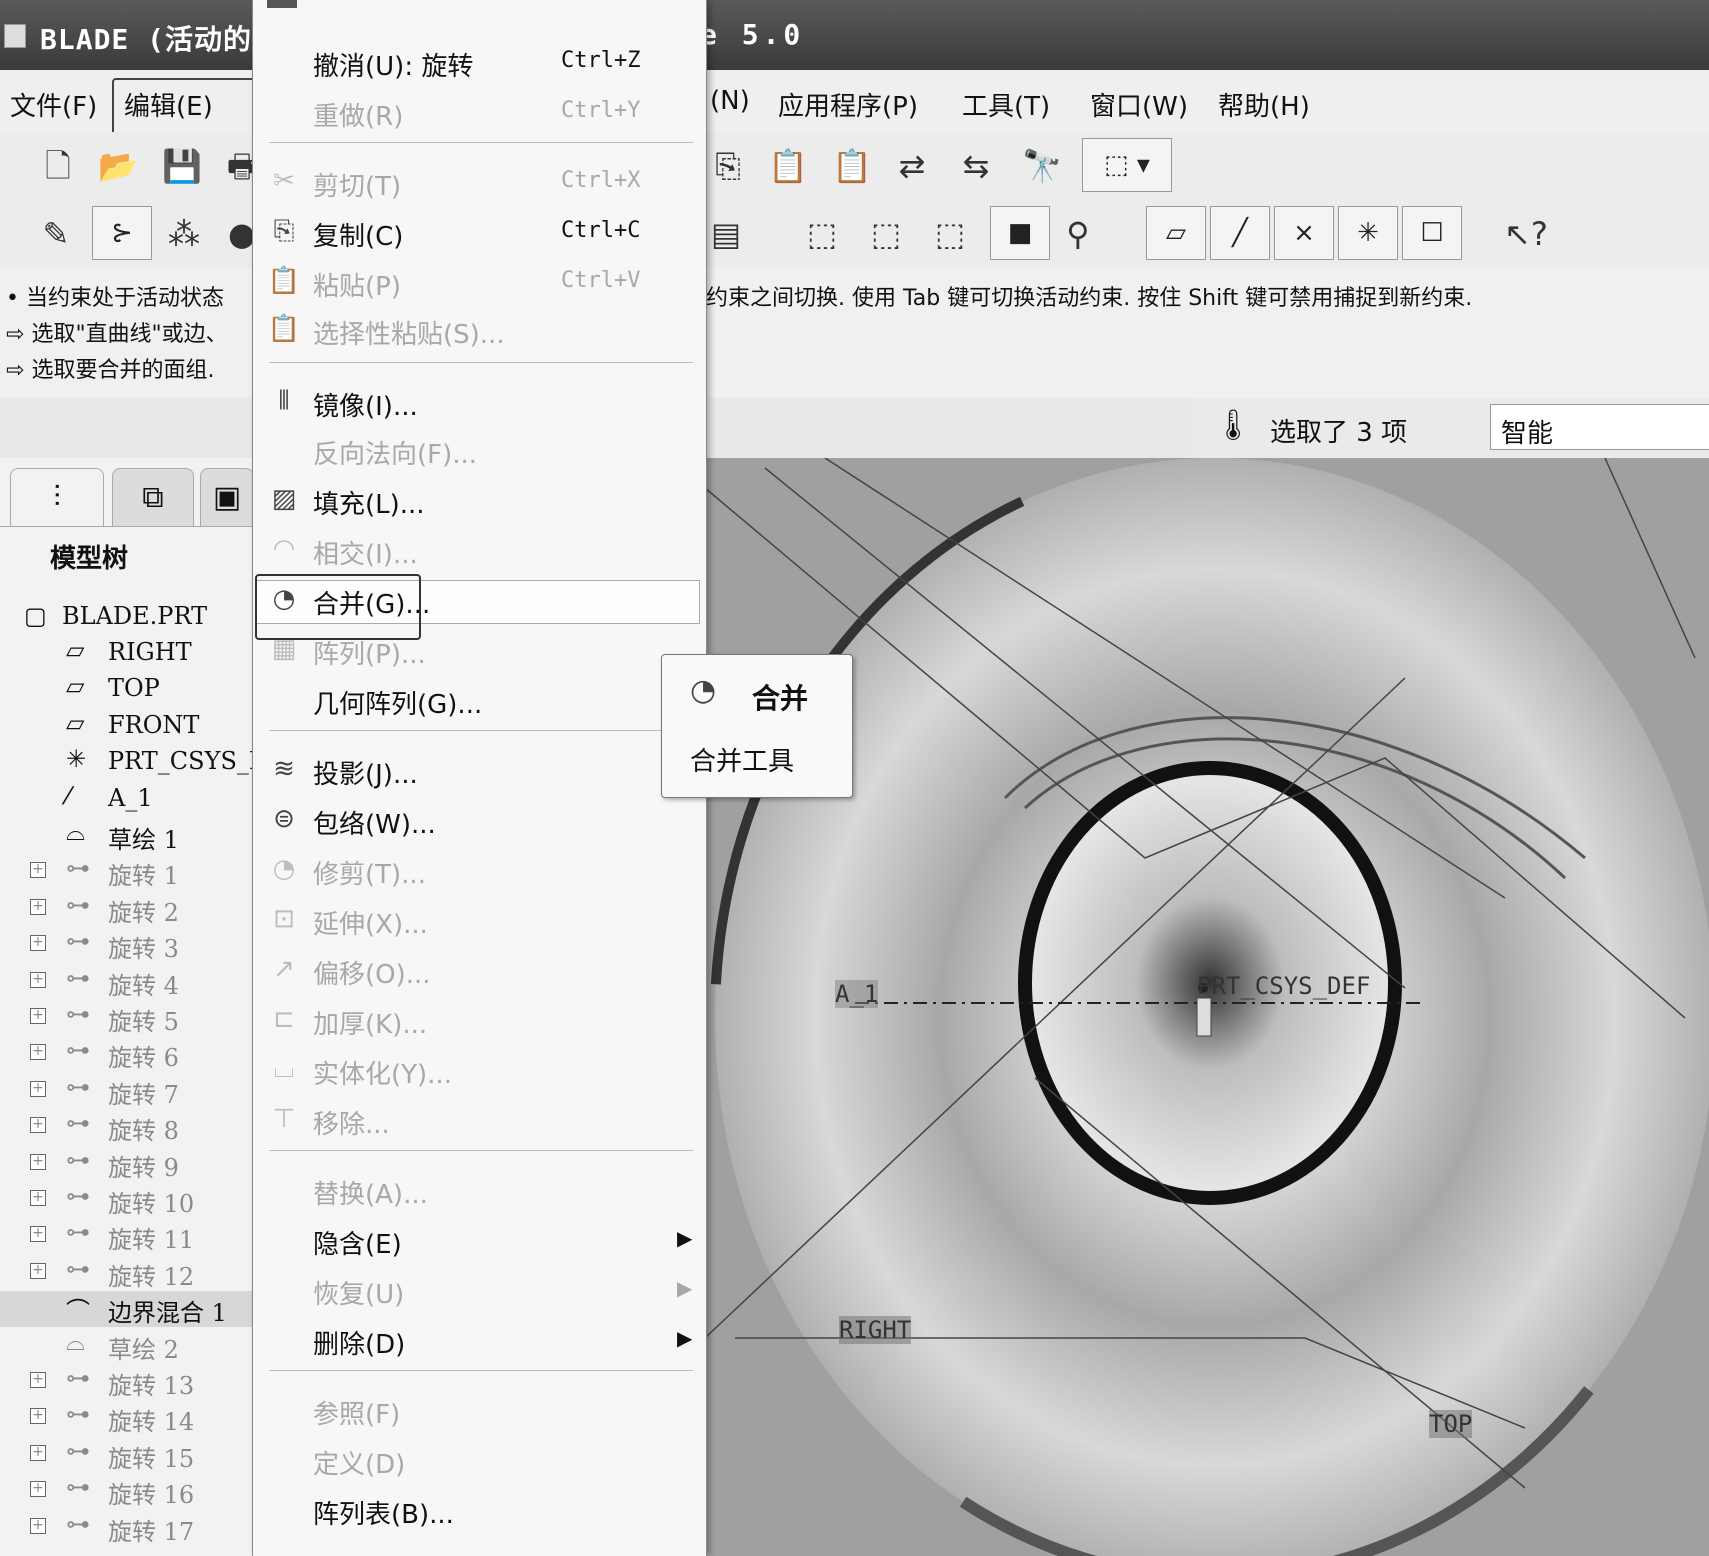 The image size is (1709, 1556). Describe the element at coordinates (126, 1418) in the screenshot. I see `tree-item: + ⊶ 旋转 14` at that location.